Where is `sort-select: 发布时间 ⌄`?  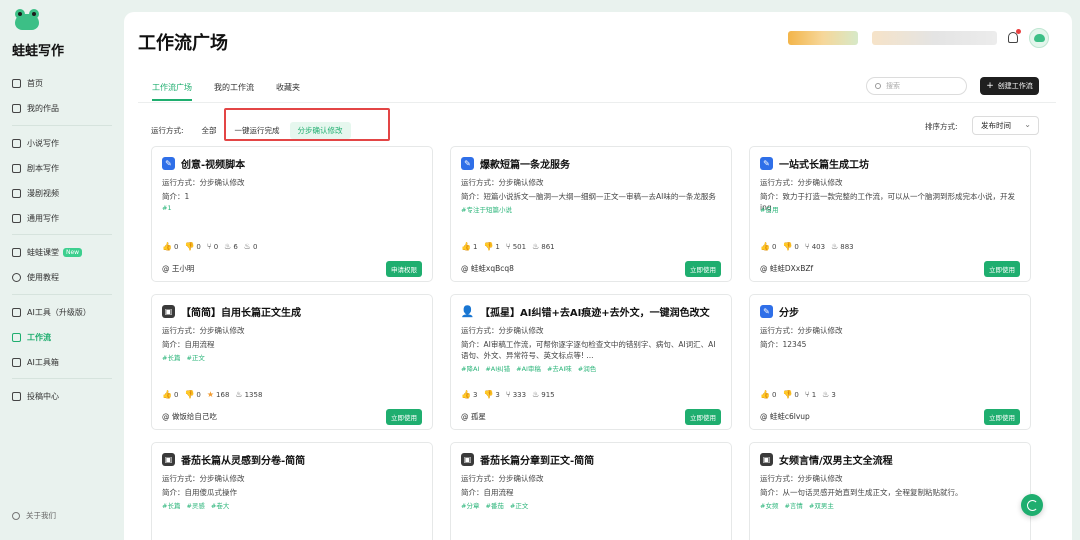 sort-select: 发布时间 ⌄ is located at coordinates (1005, 125).